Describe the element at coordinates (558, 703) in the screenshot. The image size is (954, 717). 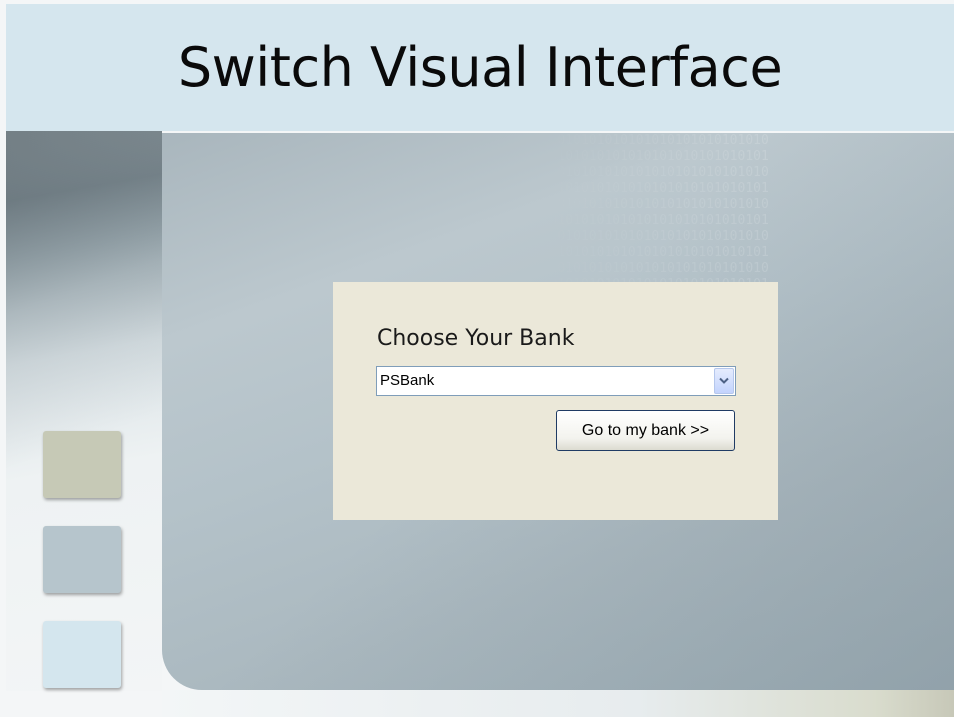
I see `bottom-decor-bar` at that location.